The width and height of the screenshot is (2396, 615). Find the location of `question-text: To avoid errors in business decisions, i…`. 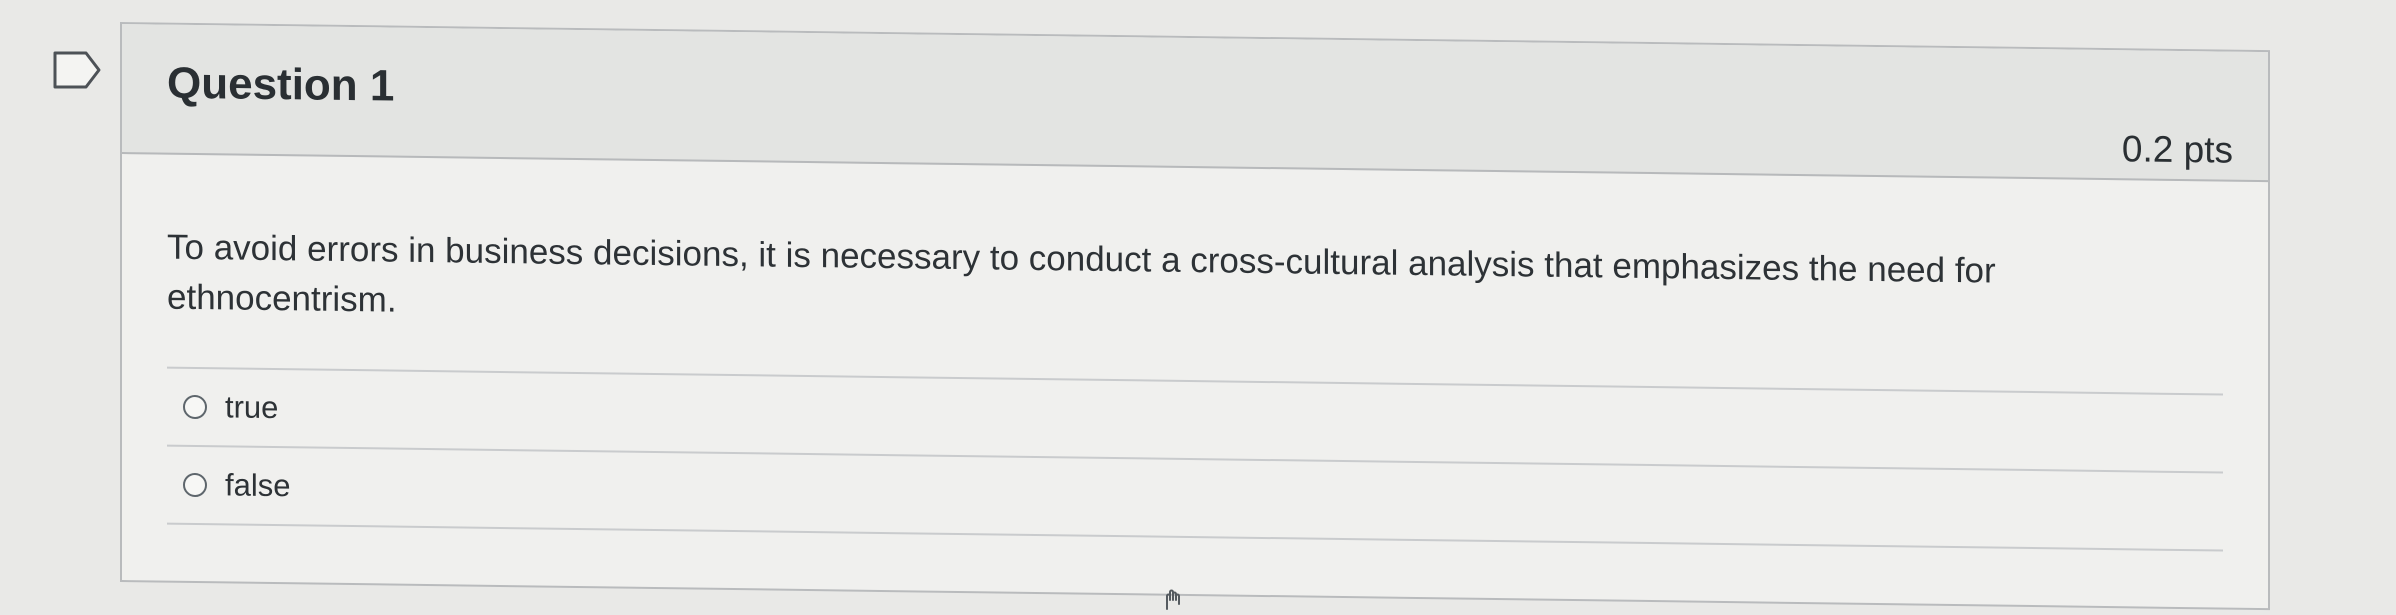

question-text: To avoid errors in business decisions, i… is located at coordinates (1081, 273).